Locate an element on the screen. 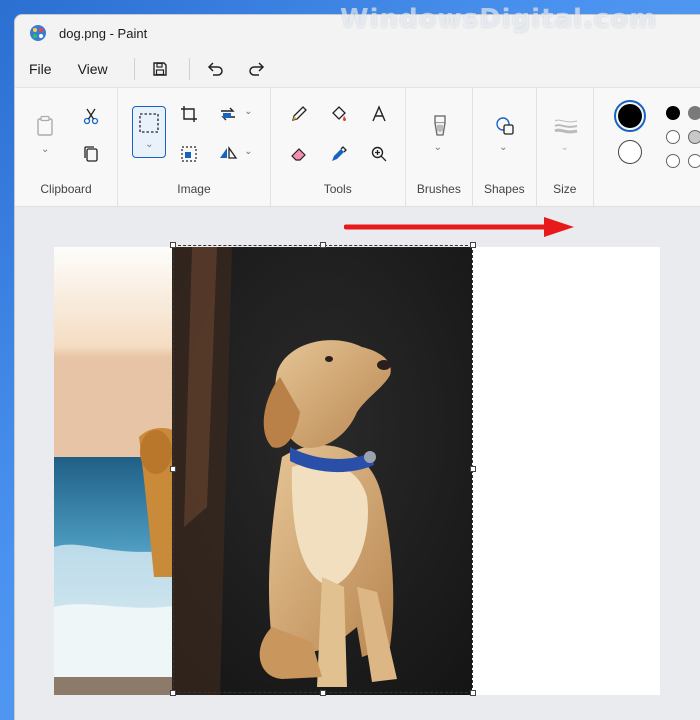 The height and width of the screenshot is (720, 700). text-button is located at coordinates (379, 114).